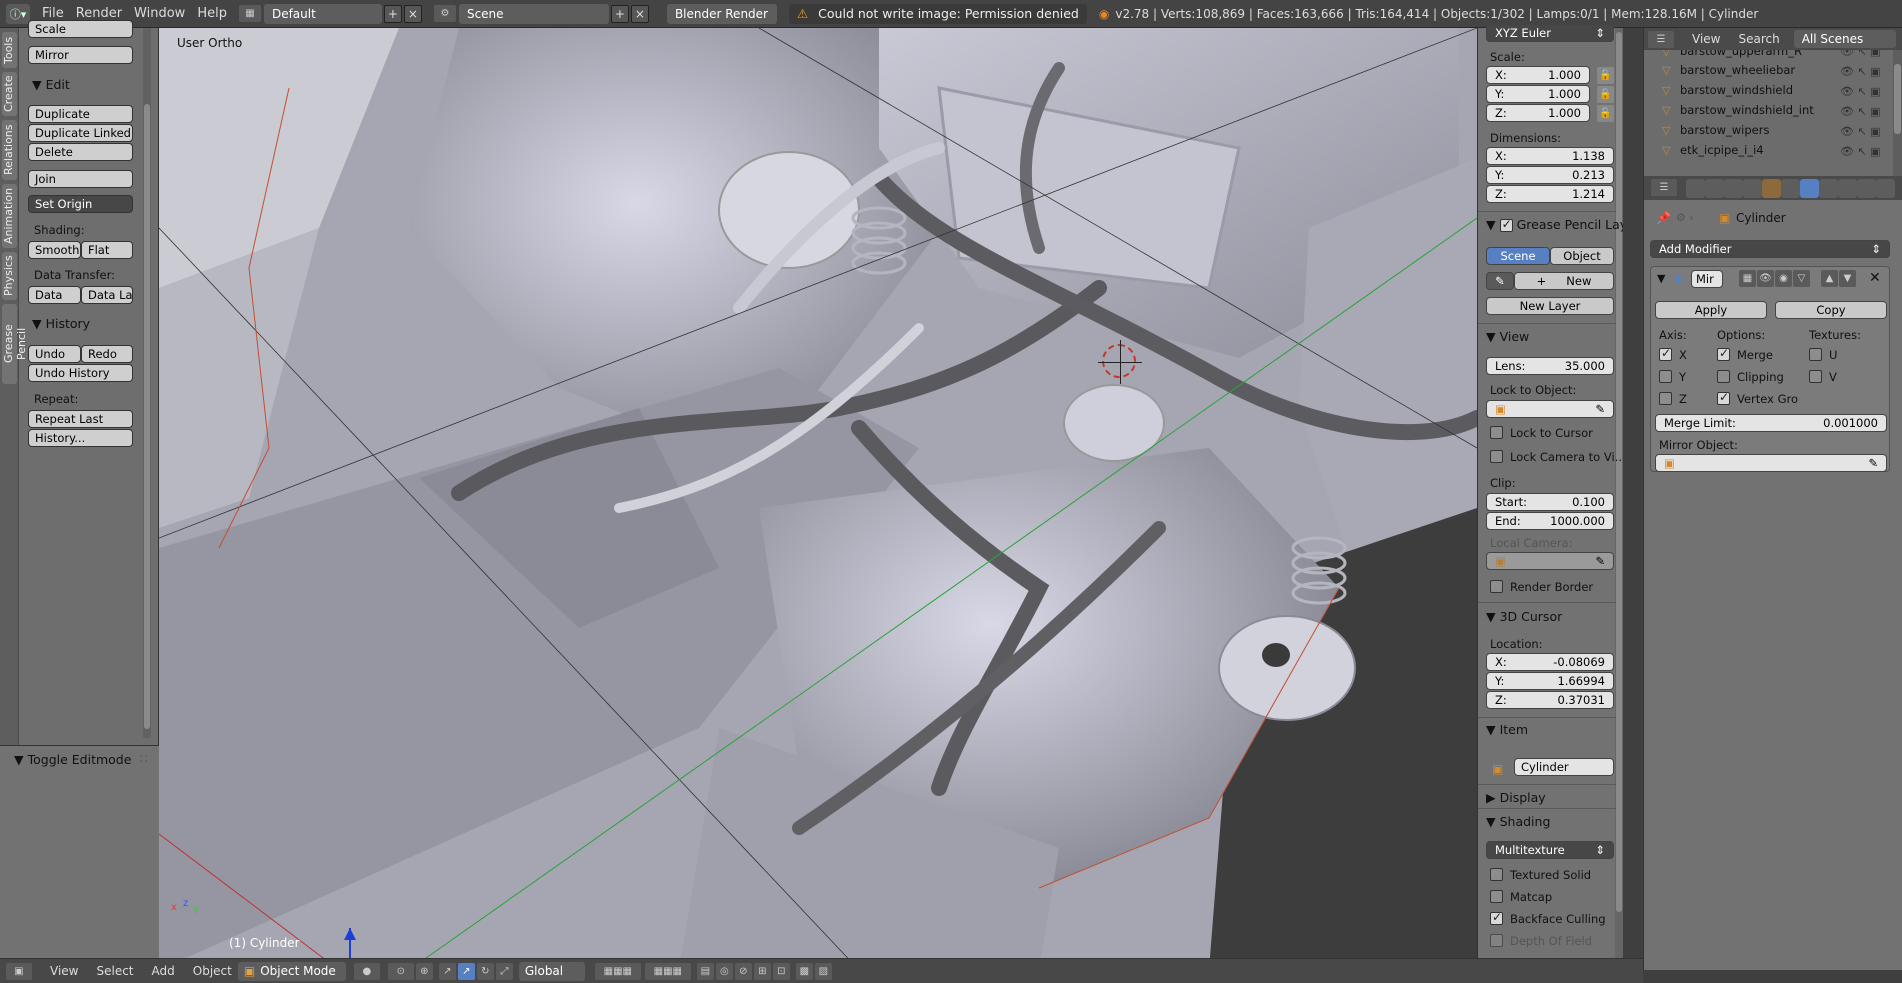 The image size is (1902, 983). What do you see at coordinates (447, 971) in the screenshot?
I see `translate-manipulator-icon: ↗` at bounding box center [447, 971].